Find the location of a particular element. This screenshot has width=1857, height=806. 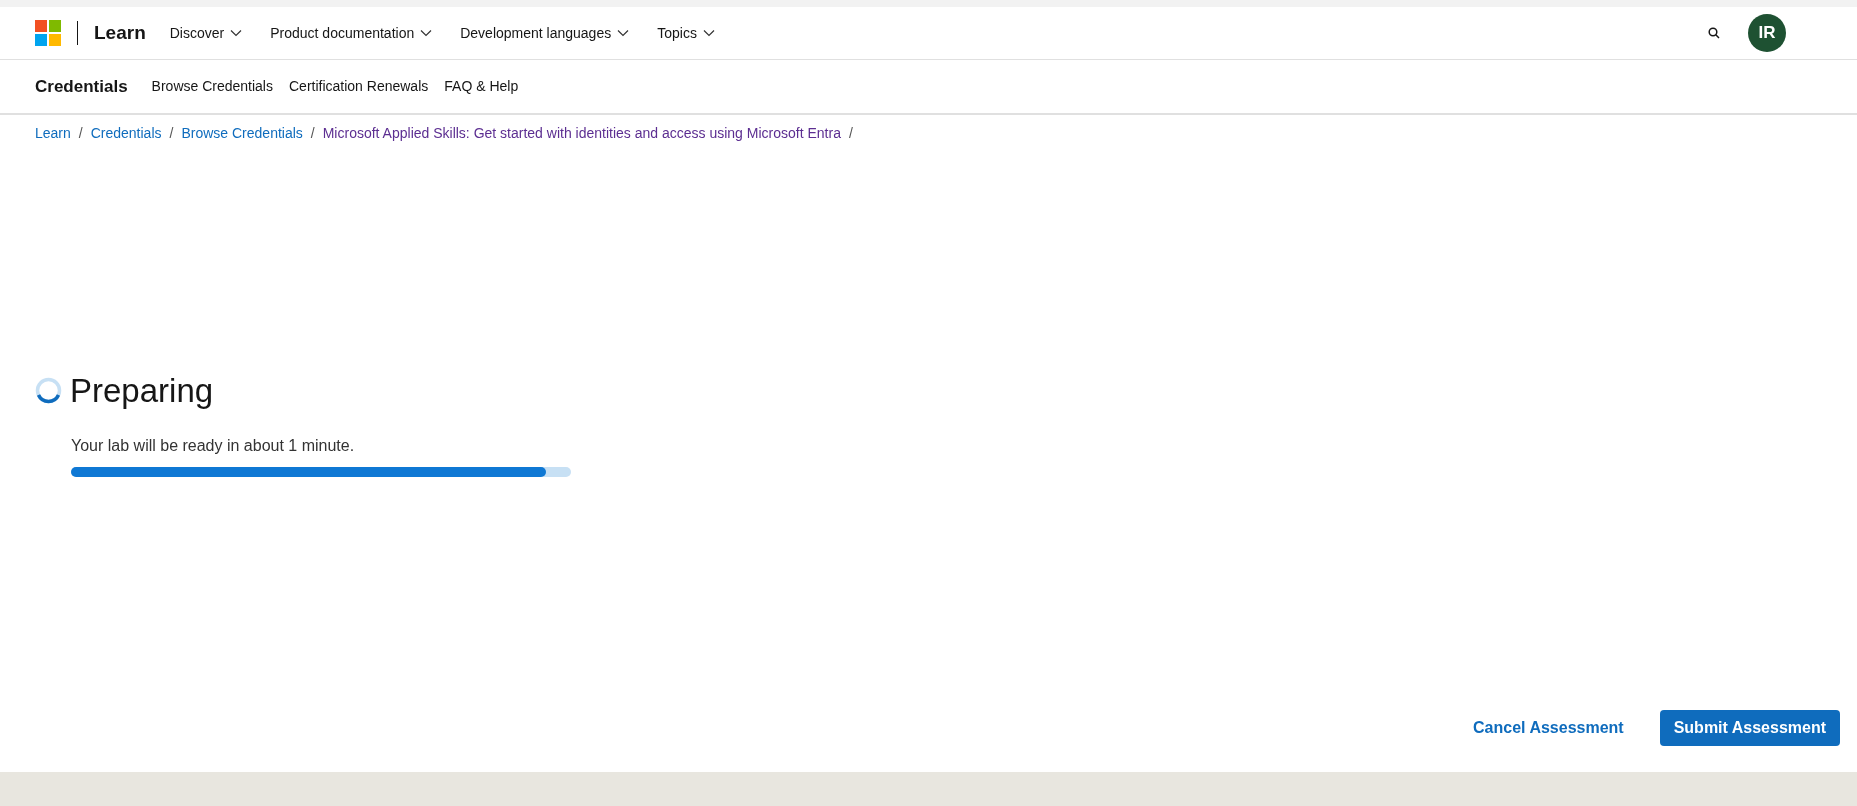

subnav-link: FAQ & Help is located at coordinates (481, 86).